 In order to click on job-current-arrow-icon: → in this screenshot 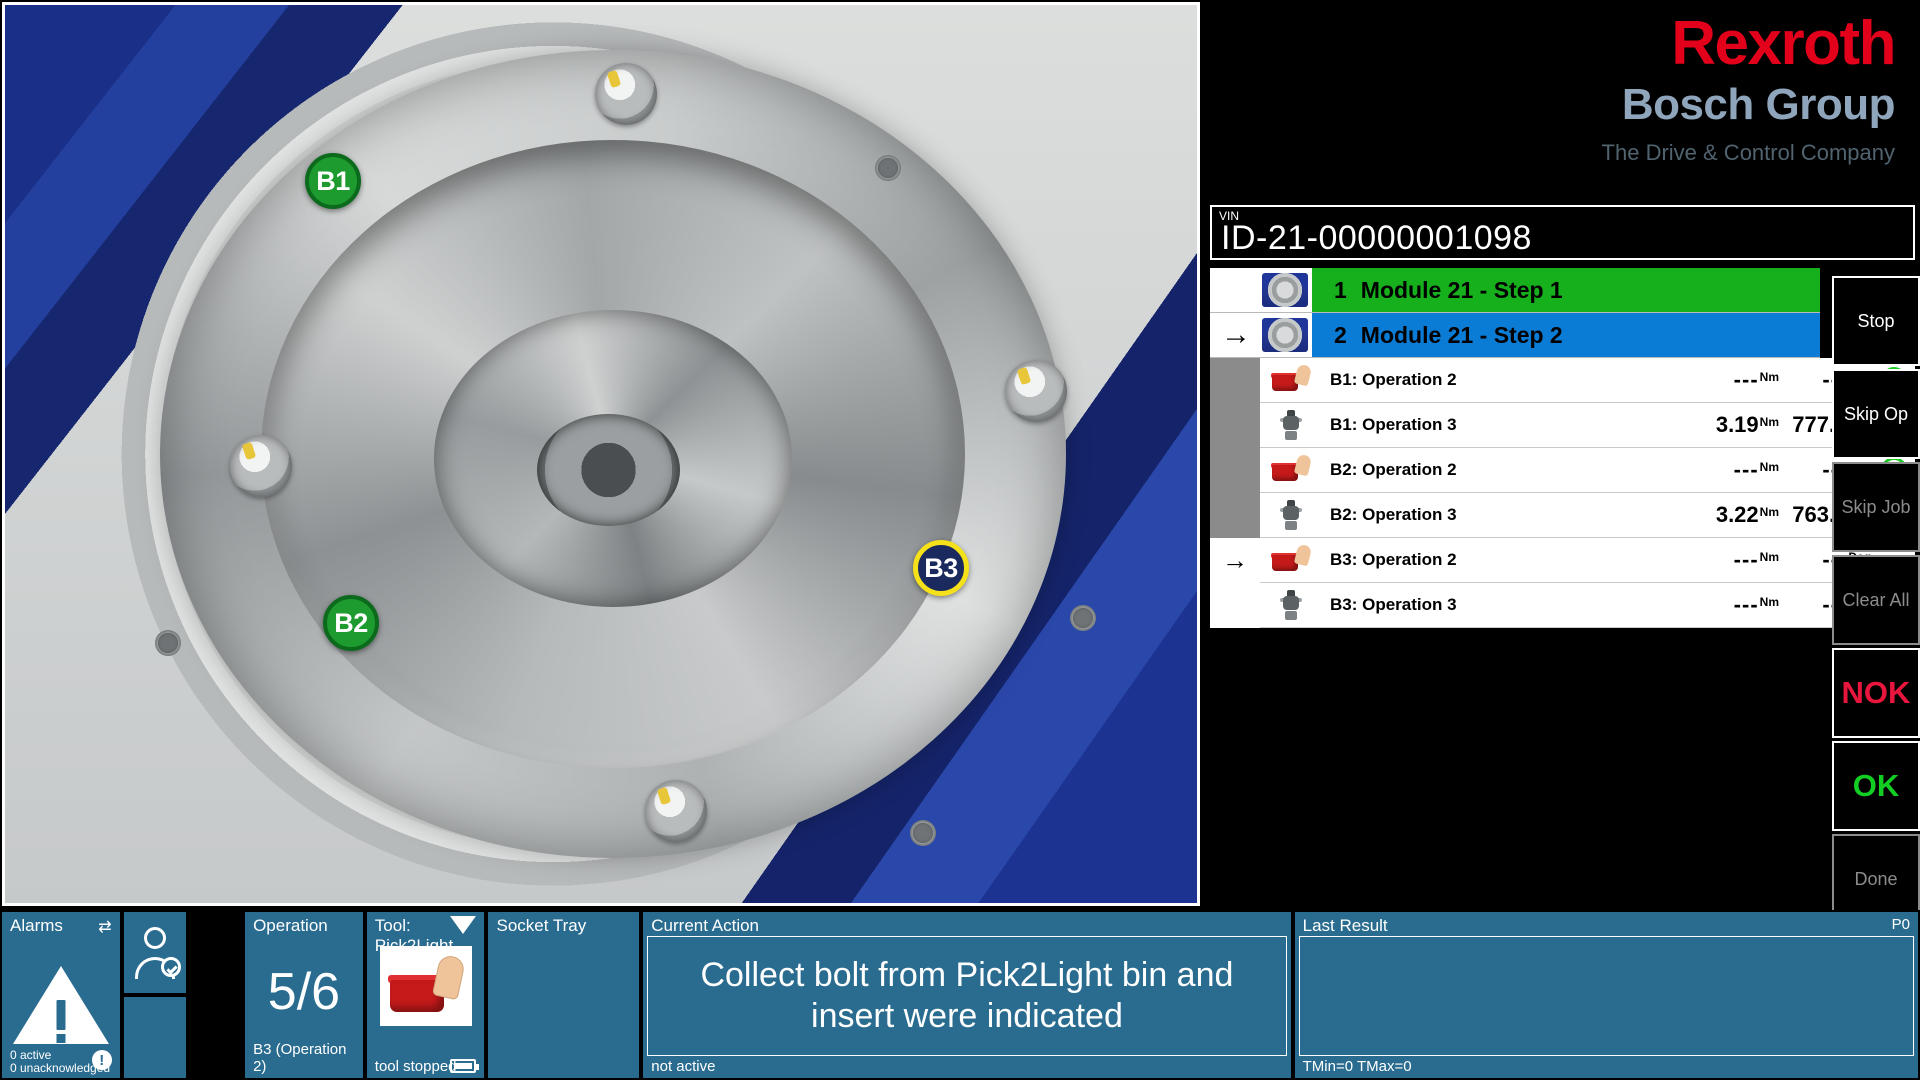, I will do `click(1236, 334)`.